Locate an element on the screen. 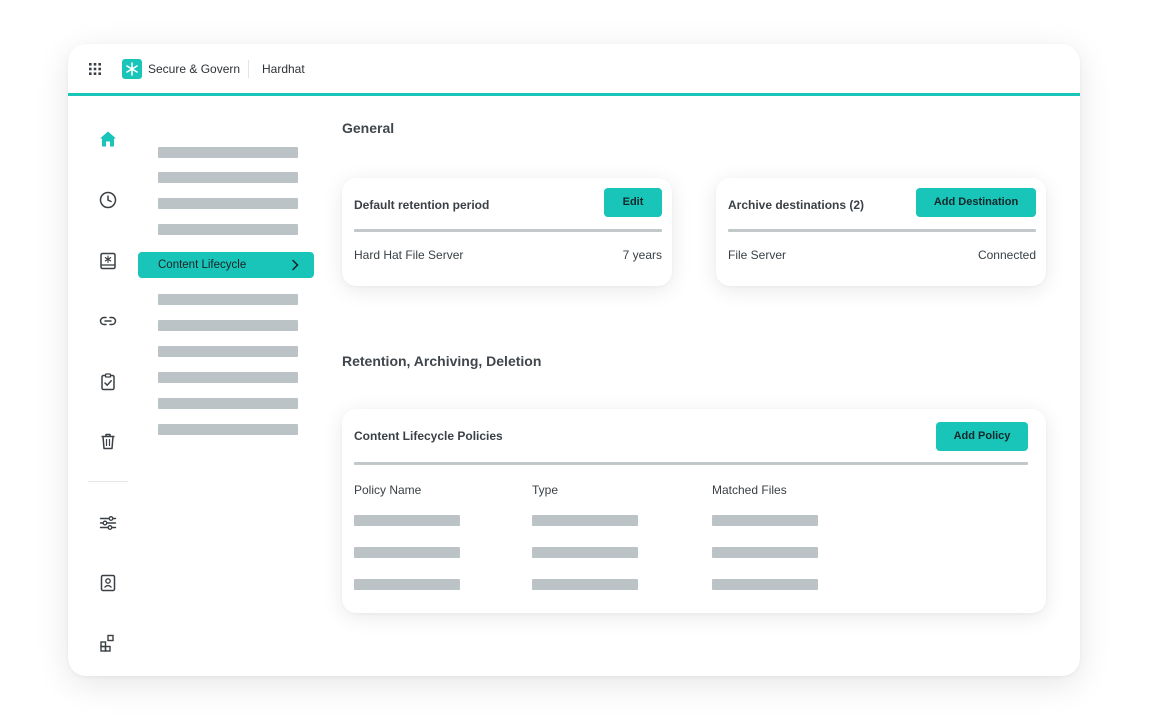  trash-icon is located at coordinates (108, 441).